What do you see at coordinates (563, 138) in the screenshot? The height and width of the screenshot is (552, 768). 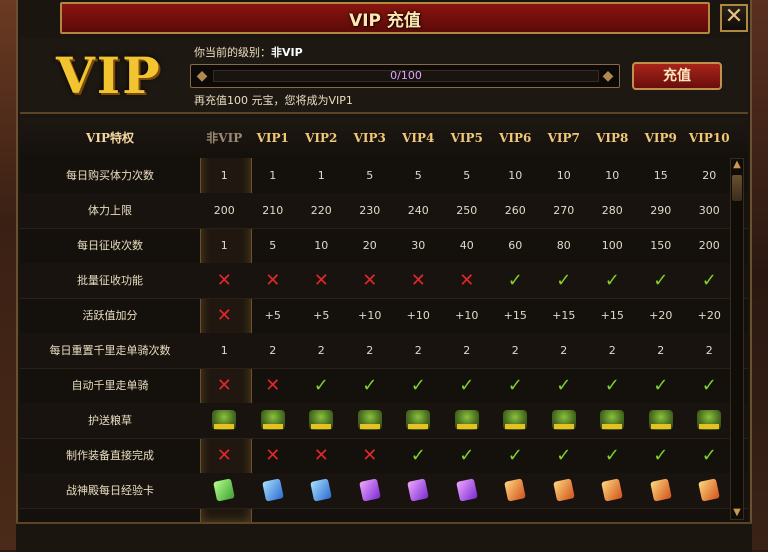 I see `header-level-8: VIP7` at bounding box center [563, 138].